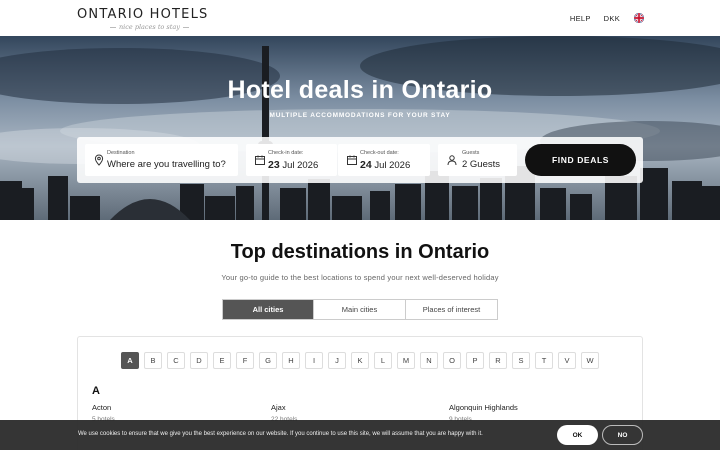 This screenshot has height=450, width=720. I want to click on person-icon, so click(452, 160).